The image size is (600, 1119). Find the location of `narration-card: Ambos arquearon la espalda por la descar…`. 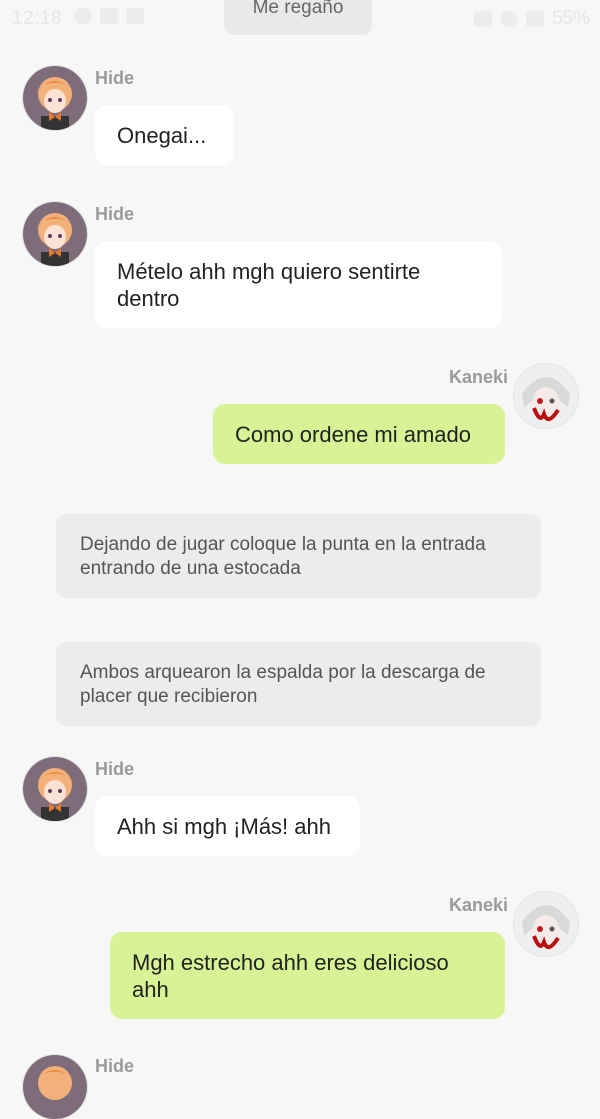

narration-card: Ambos arquearon la espalda por la descar… is located at coordinates (298, 684).